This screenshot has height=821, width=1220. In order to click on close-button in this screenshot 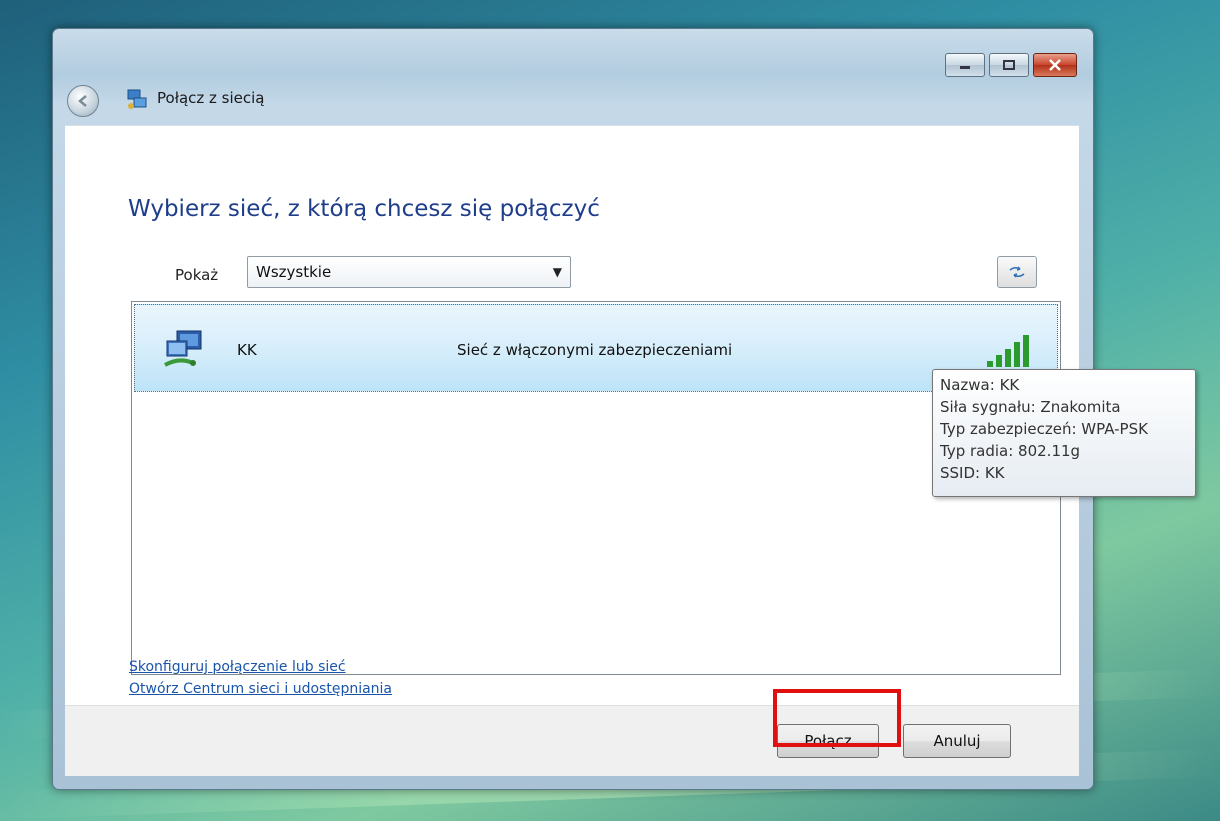, I will do `click(1055, 65)`.